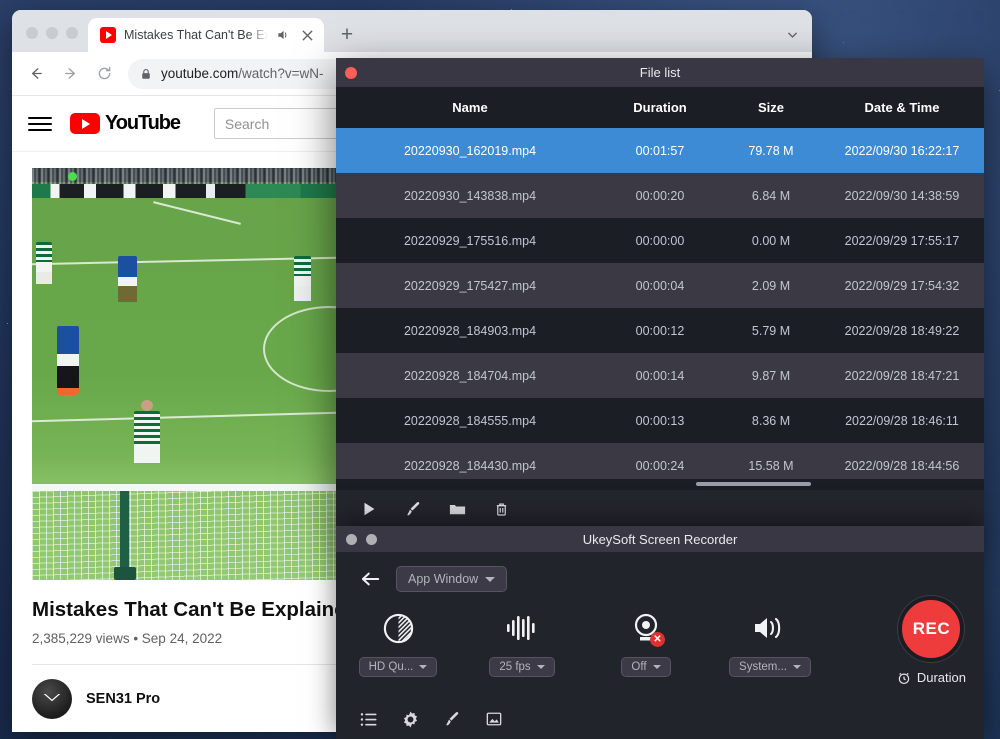 This screenshot has width=1000, height=739. I want to click on goal-net, so click(184, 535).